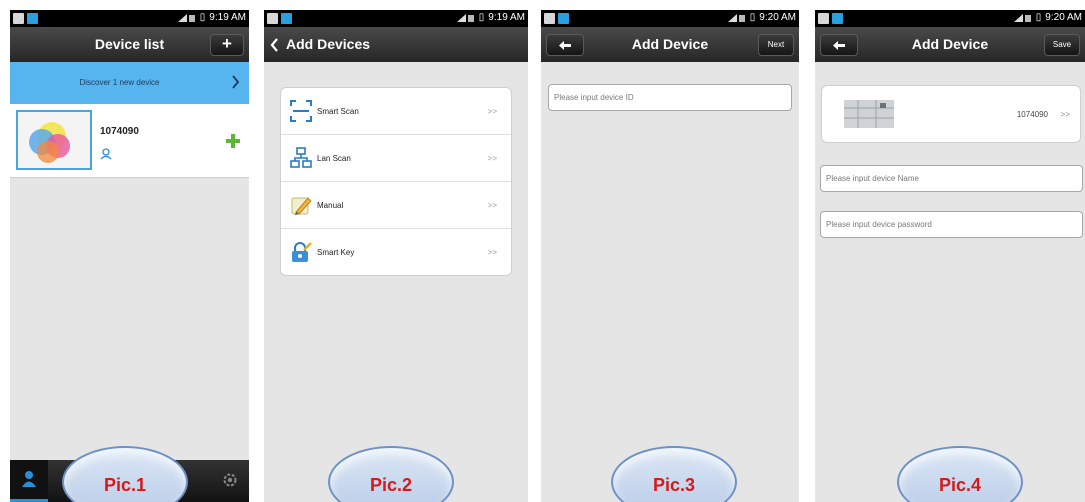 The height and width of the screenshot is (502, 1085). I want to click on user-icon, so click(106, 154).